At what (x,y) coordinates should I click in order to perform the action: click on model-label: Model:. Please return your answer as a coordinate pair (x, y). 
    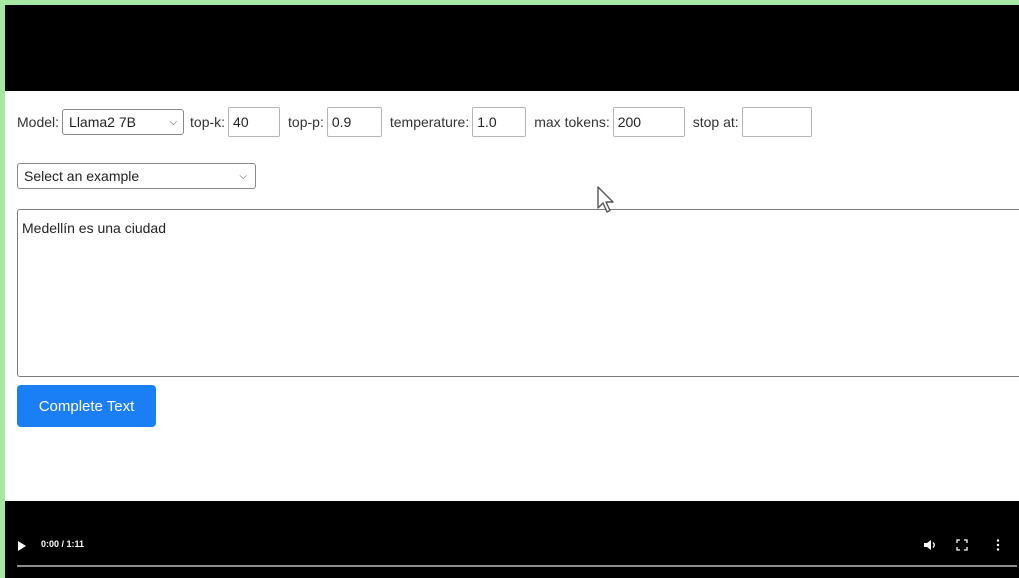
    Looking at the image, I should click on (38, 122).